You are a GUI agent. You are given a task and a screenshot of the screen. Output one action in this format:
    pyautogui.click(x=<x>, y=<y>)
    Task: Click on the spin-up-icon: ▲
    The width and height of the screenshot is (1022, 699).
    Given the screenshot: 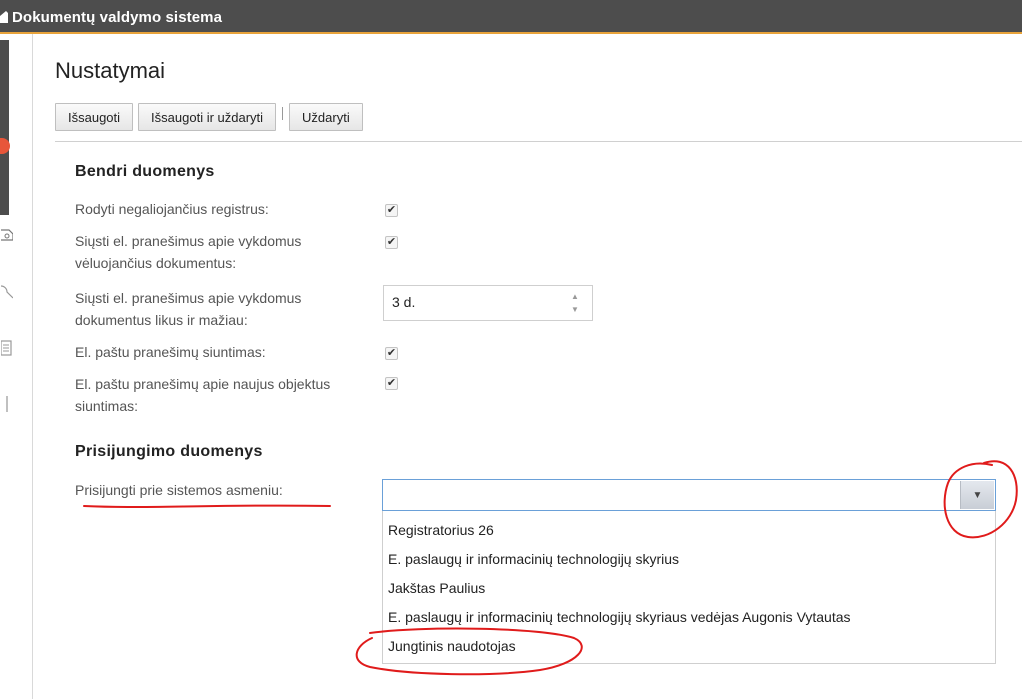 What is the action you would take?
    pyautogui.click(x=575, y=297)
    